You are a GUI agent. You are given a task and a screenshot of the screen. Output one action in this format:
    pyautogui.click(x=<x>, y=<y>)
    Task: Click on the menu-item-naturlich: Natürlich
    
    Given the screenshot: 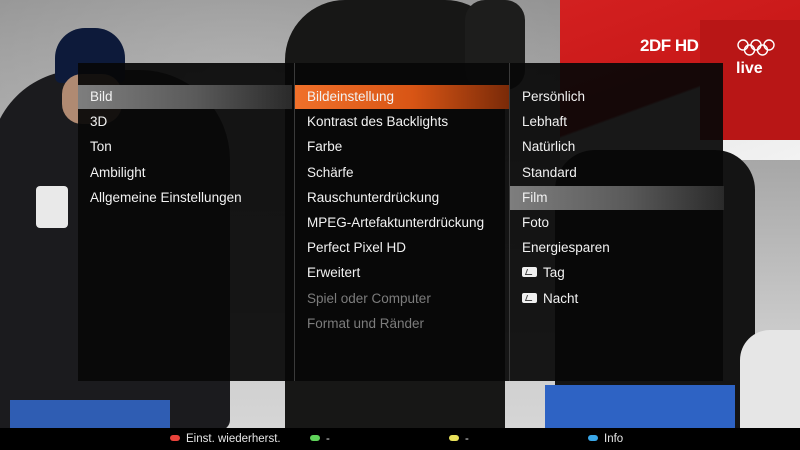 What is the action you would take?
    pyautogui.click(x=617, y=147)
    